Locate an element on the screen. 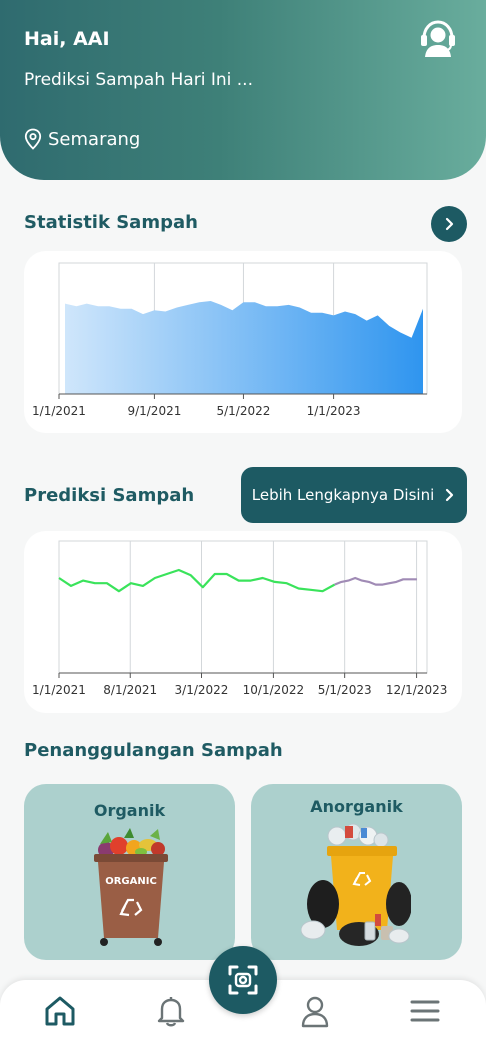 Image resolution: width=486 pixels, height=1046 pixels. inorganic-label: Anorganik is located at coordinates (356, 806).